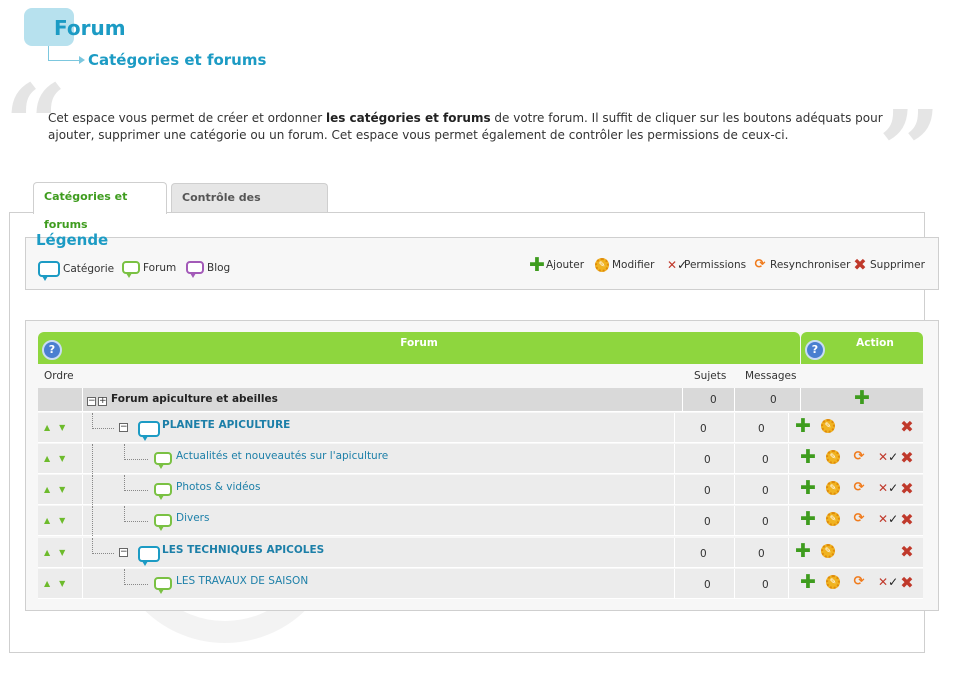 The height and width of the screenshot is (682, 975). Describe the element at coordinates (100, 206) in the screenshot. I see `tab-categories-forums: Catégories et forums` at that location.